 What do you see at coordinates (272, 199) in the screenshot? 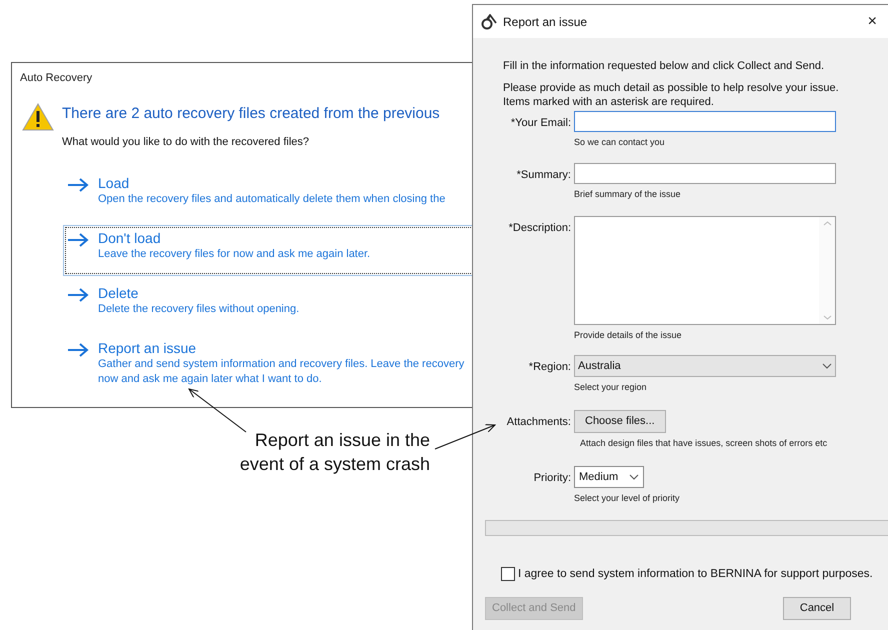
I see `option-description: Open the recovery files and automatically delete them when closing the` at bounding box center [272, 199].